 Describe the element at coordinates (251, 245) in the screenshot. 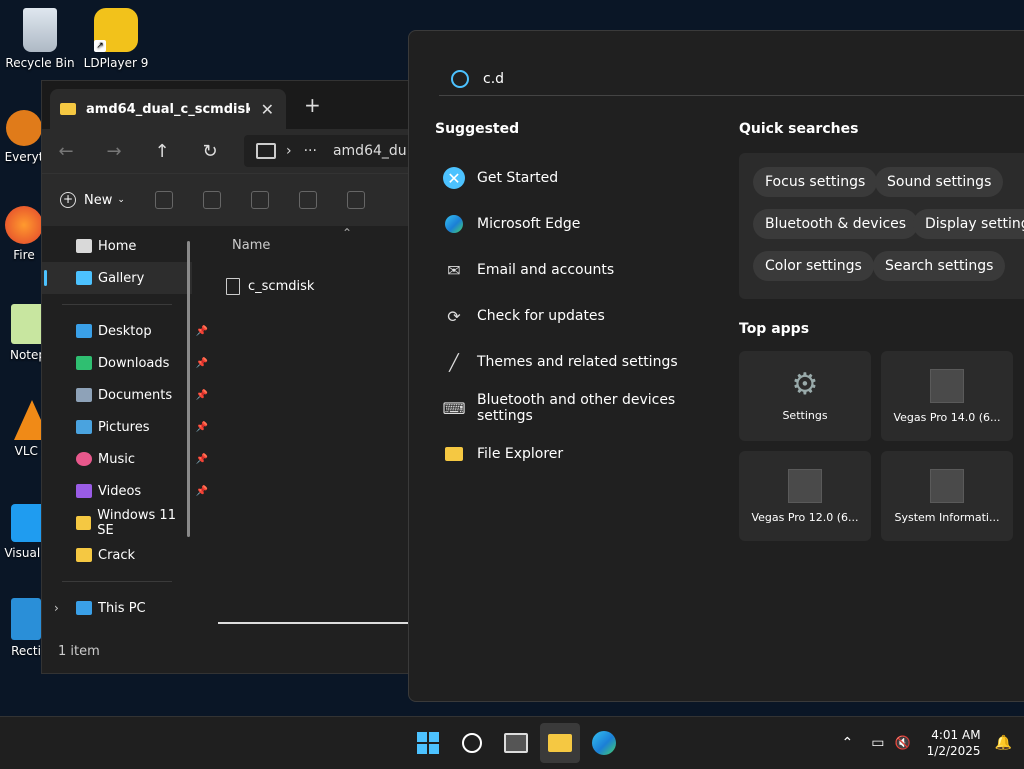

I see `column-header-name: Name` at that location.